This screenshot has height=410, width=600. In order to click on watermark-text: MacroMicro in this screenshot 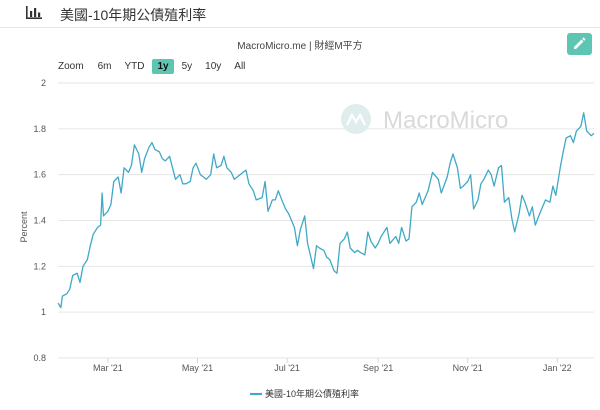, I will do `click(445, 120)`.